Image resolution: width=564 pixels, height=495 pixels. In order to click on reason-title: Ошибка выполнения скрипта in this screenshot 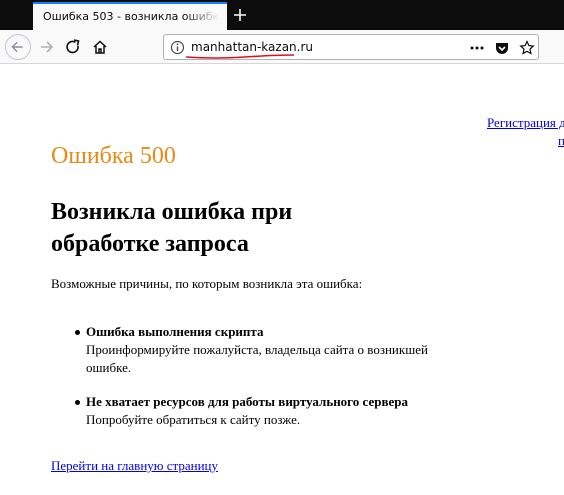, I will do `click(175, 331)`.